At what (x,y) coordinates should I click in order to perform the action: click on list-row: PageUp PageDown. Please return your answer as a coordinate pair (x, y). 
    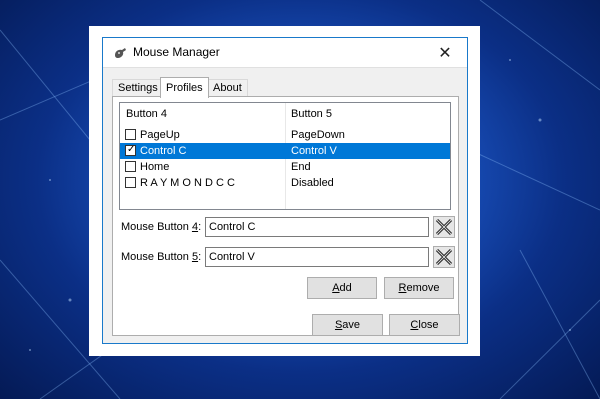
    Looking at the image, I should click on (285, 135).